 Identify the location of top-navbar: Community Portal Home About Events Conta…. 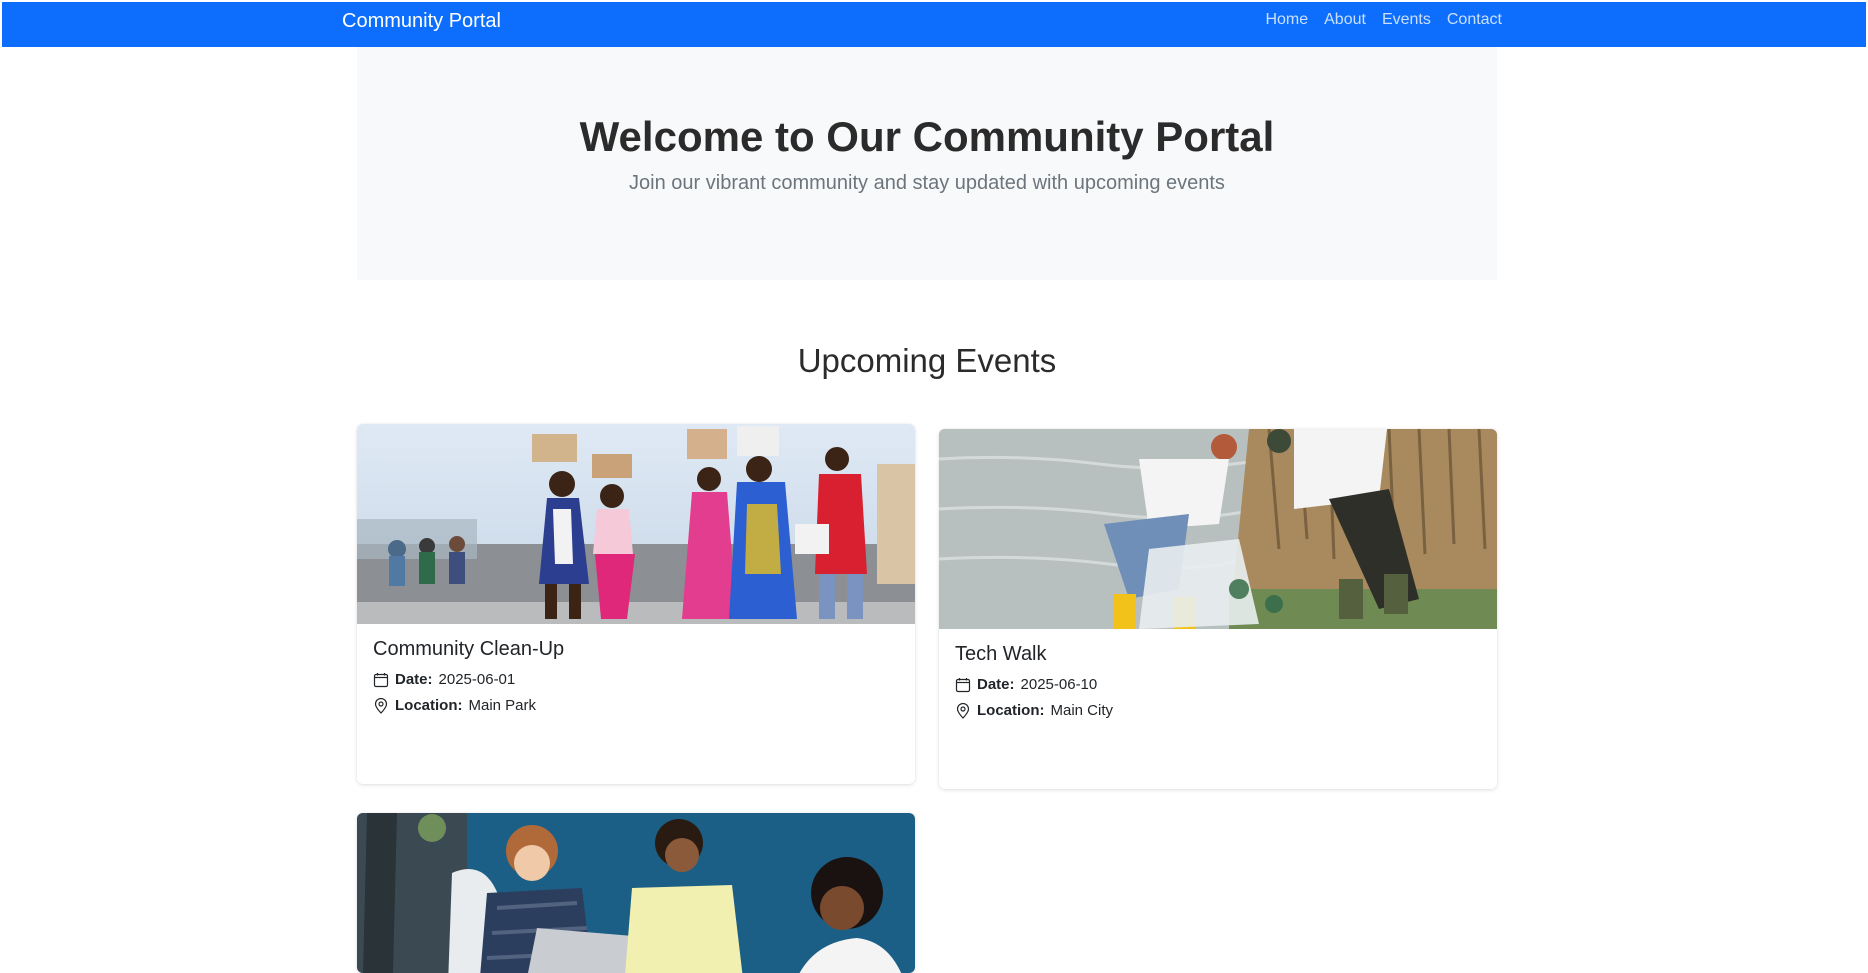
(934, 24).